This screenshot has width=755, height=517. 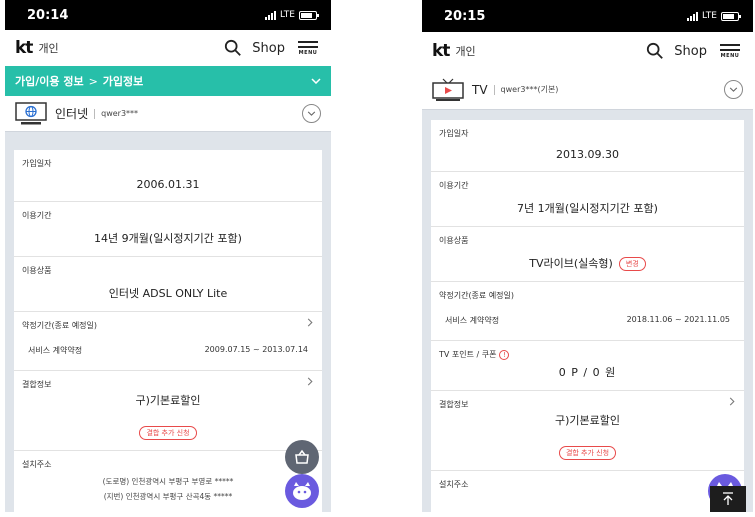 What do you see at coordinates (448, 89) in the screenshot?
I see `tv-icon` at bounding box center [448, 89].